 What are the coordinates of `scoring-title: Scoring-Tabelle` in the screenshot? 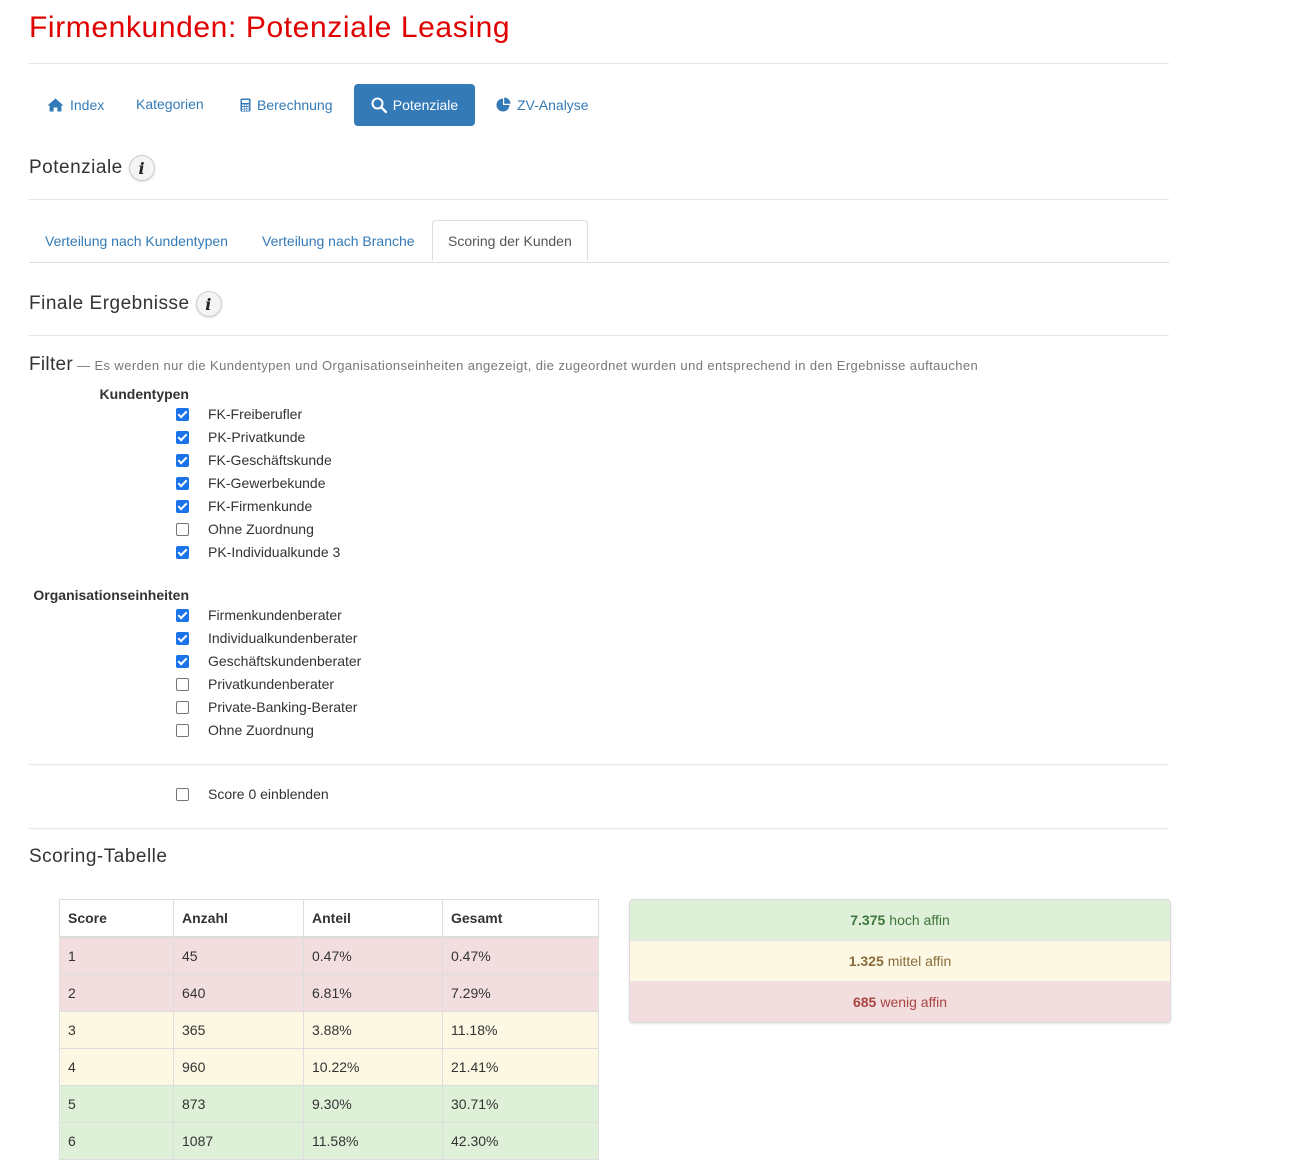 It's located at (98, 857).